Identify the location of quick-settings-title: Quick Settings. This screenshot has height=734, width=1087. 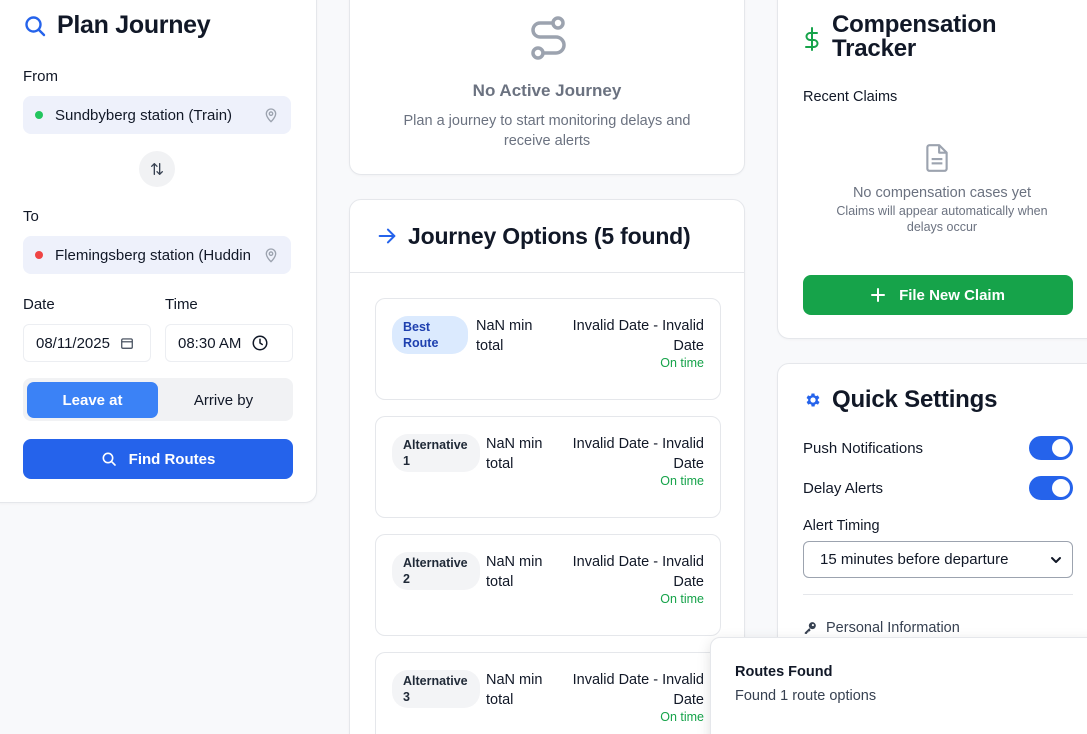
(915, 399).